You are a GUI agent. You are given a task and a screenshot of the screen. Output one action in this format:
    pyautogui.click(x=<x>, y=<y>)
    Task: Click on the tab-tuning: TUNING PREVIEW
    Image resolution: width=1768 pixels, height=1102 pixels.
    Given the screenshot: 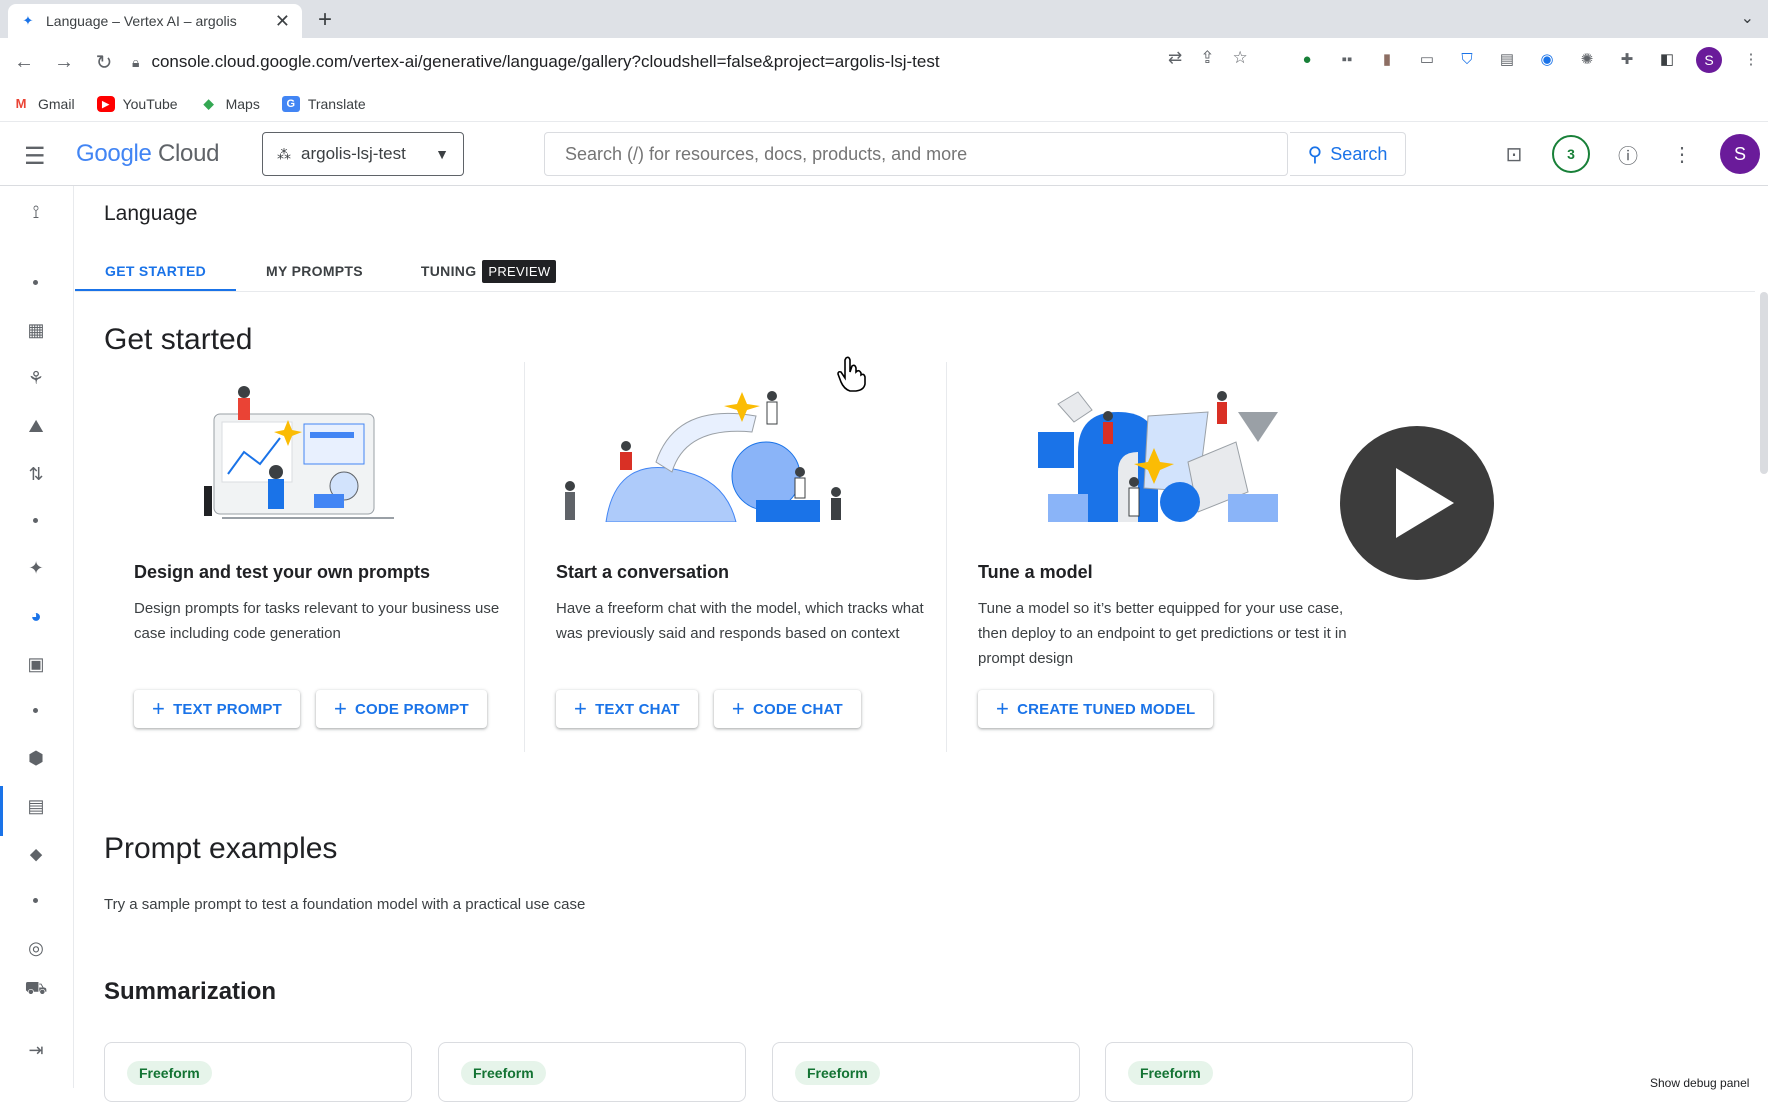 What is the action you would take?
    pyautogui.click(x=490, y=271)
    